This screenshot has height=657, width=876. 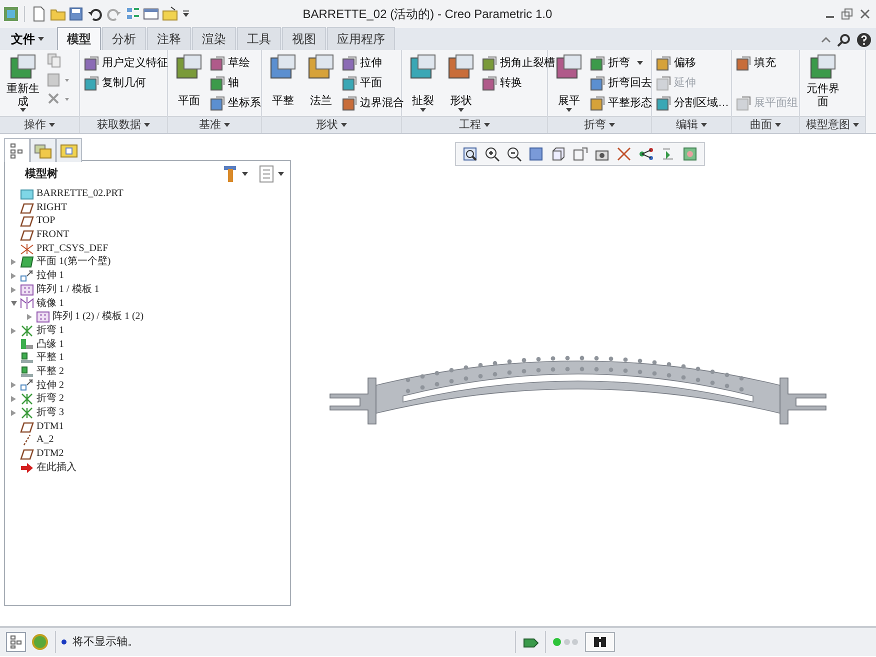 What do you see at coordinates (514, 154) in the screenshot?
I see `zoom-out-icon` at bounding box center [514, 154].